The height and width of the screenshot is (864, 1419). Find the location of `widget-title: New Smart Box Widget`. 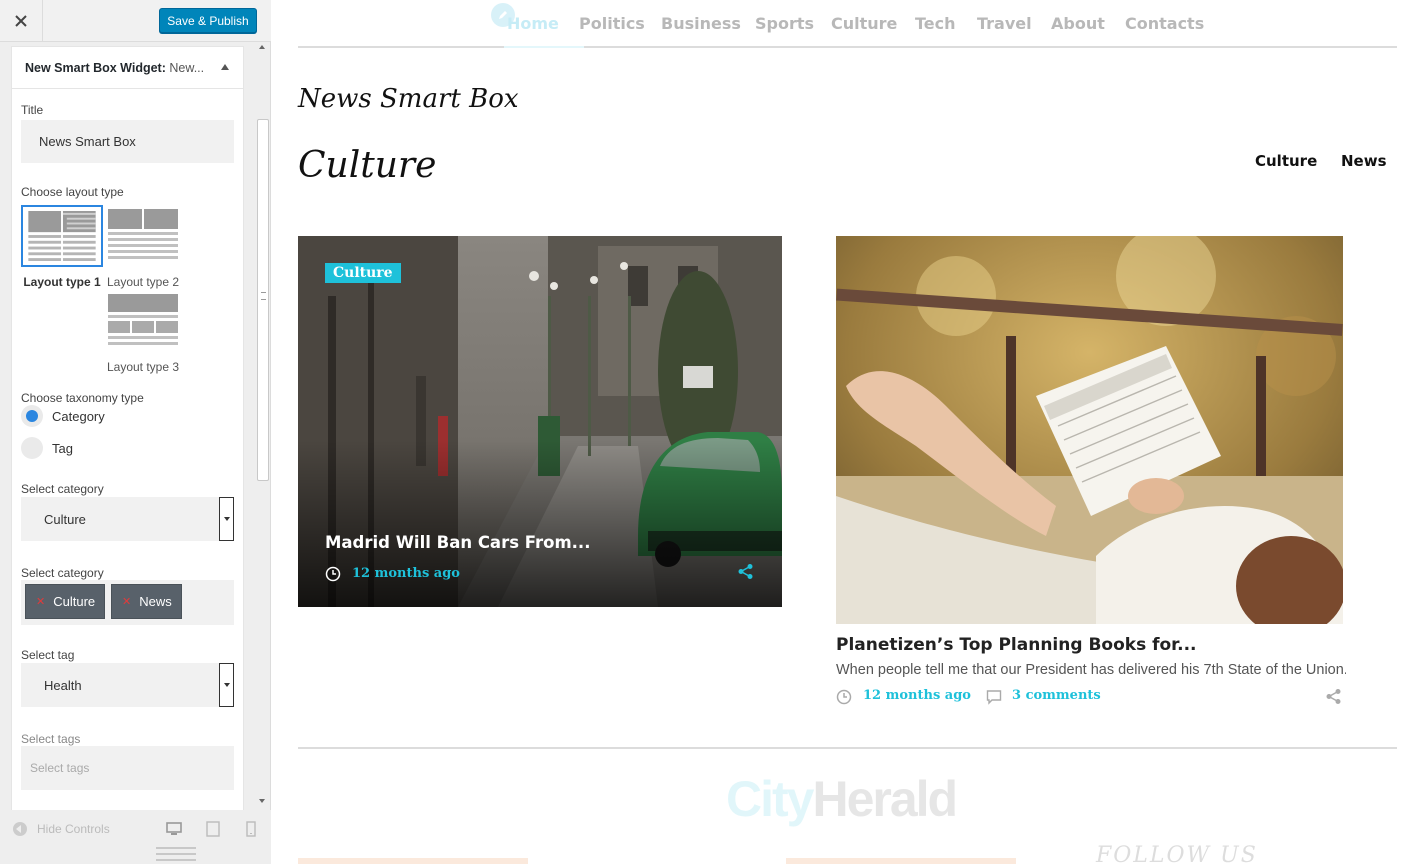

widget-title: New Smart Box Widget is located at coordinates (115, 67).